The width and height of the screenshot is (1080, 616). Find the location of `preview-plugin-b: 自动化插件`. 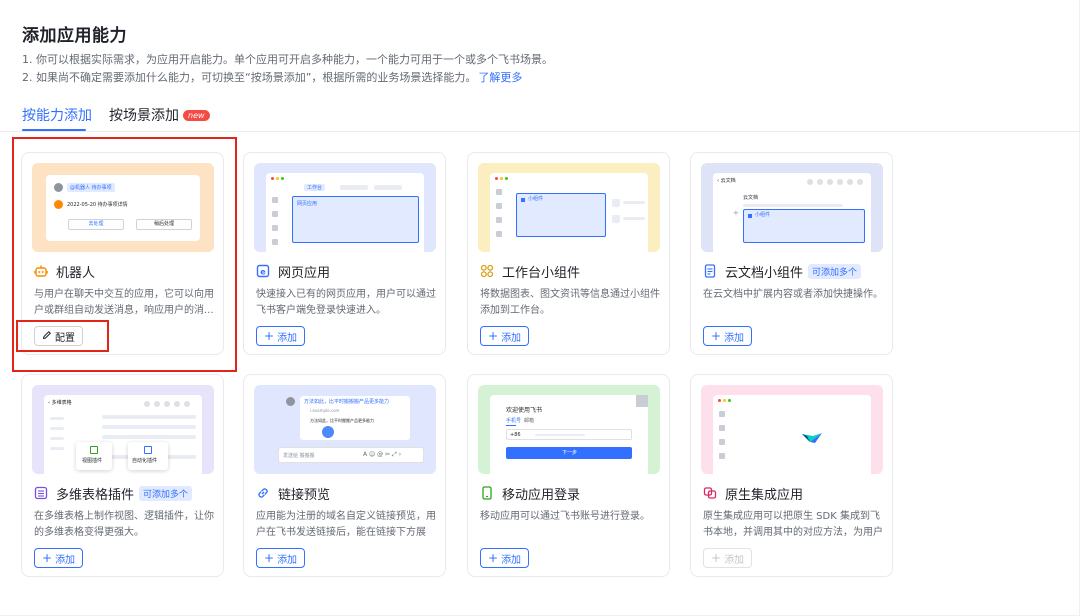

preview-plugin-b: 自动化插件 is located at coordinates (148, 456).